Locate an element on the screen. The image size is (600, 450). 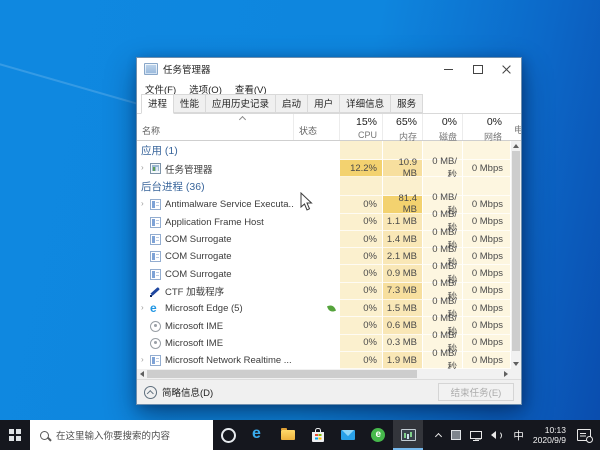
scroll-up-icon is located at coordinates (516, 146).